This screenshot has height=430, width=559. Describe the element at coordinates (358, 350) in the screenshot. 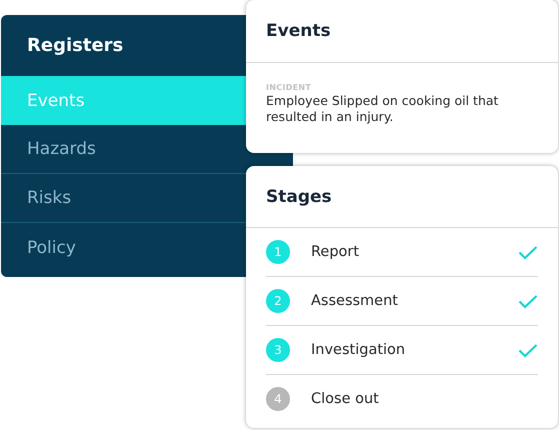

I see `stage-label: Investigation` at that location.